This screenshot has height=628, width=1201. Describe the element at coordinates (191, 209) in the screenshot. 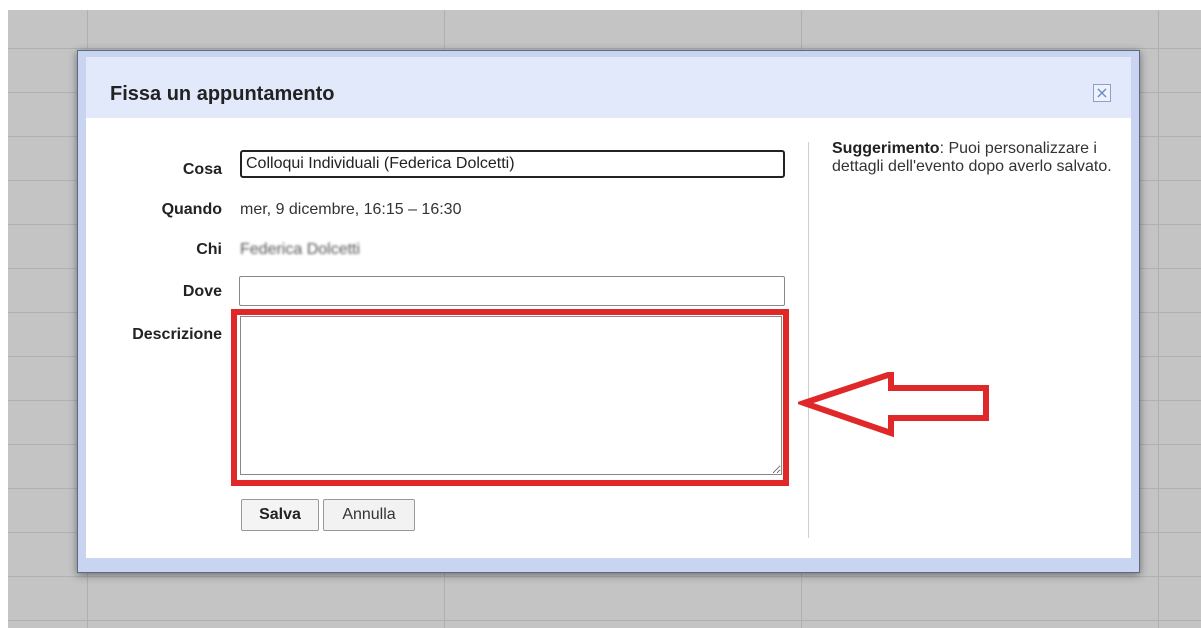

I see `quando-label: Quando` at that location.